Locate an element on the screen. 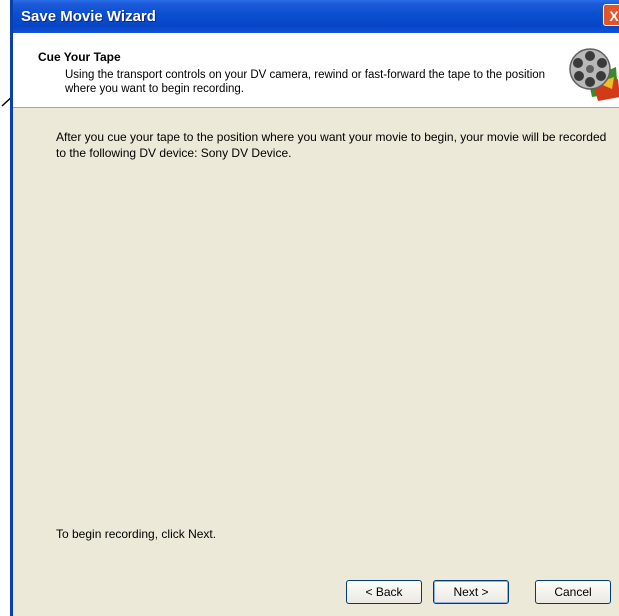  next-button: Next > is located at coordinates (471, 592).